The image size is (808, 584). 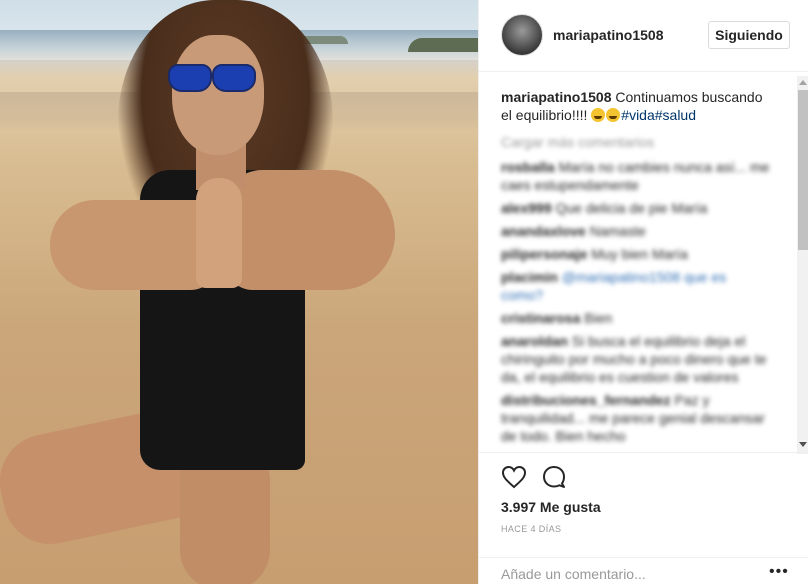 What do you see at coordinates (551, 507) in the screenshot?
I see `likes-count: 3.997 Me gusta` at bounding box center [551, 507].